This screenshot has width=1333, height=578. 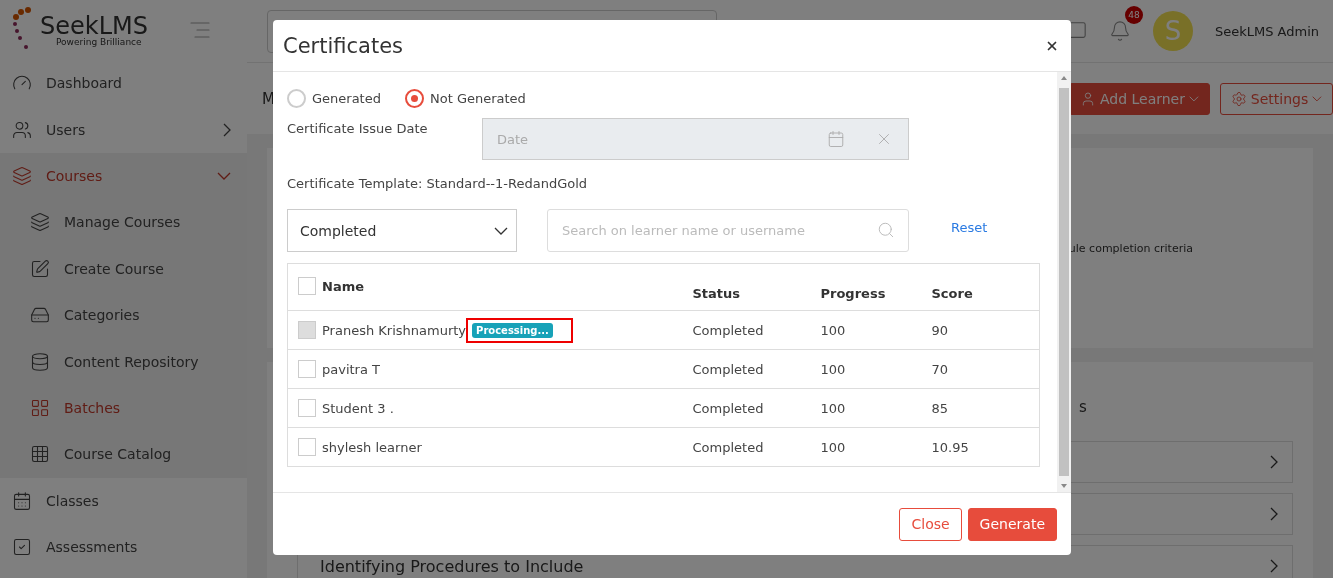 What do you see at coordinates (1276, 98) in the screenshot?
I see `settings-button: Settings` at bounding box center [1276, 98].